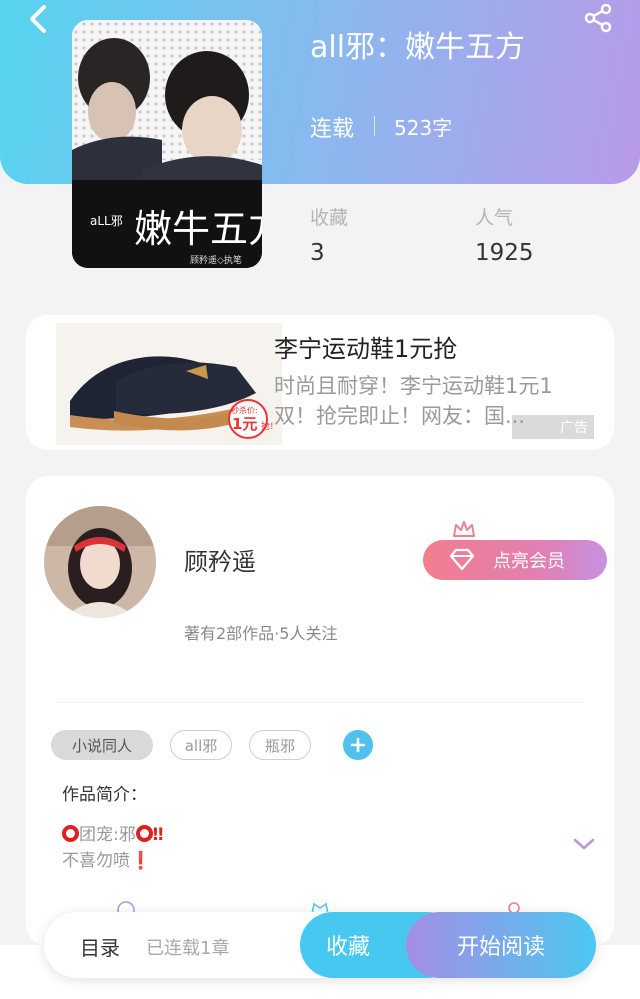 The width and height of the screenshot is (640, 999). Describe the element at coordinates (529, 561) in the screenshot. I see `vip-button-label: 点亮会员` at that location.